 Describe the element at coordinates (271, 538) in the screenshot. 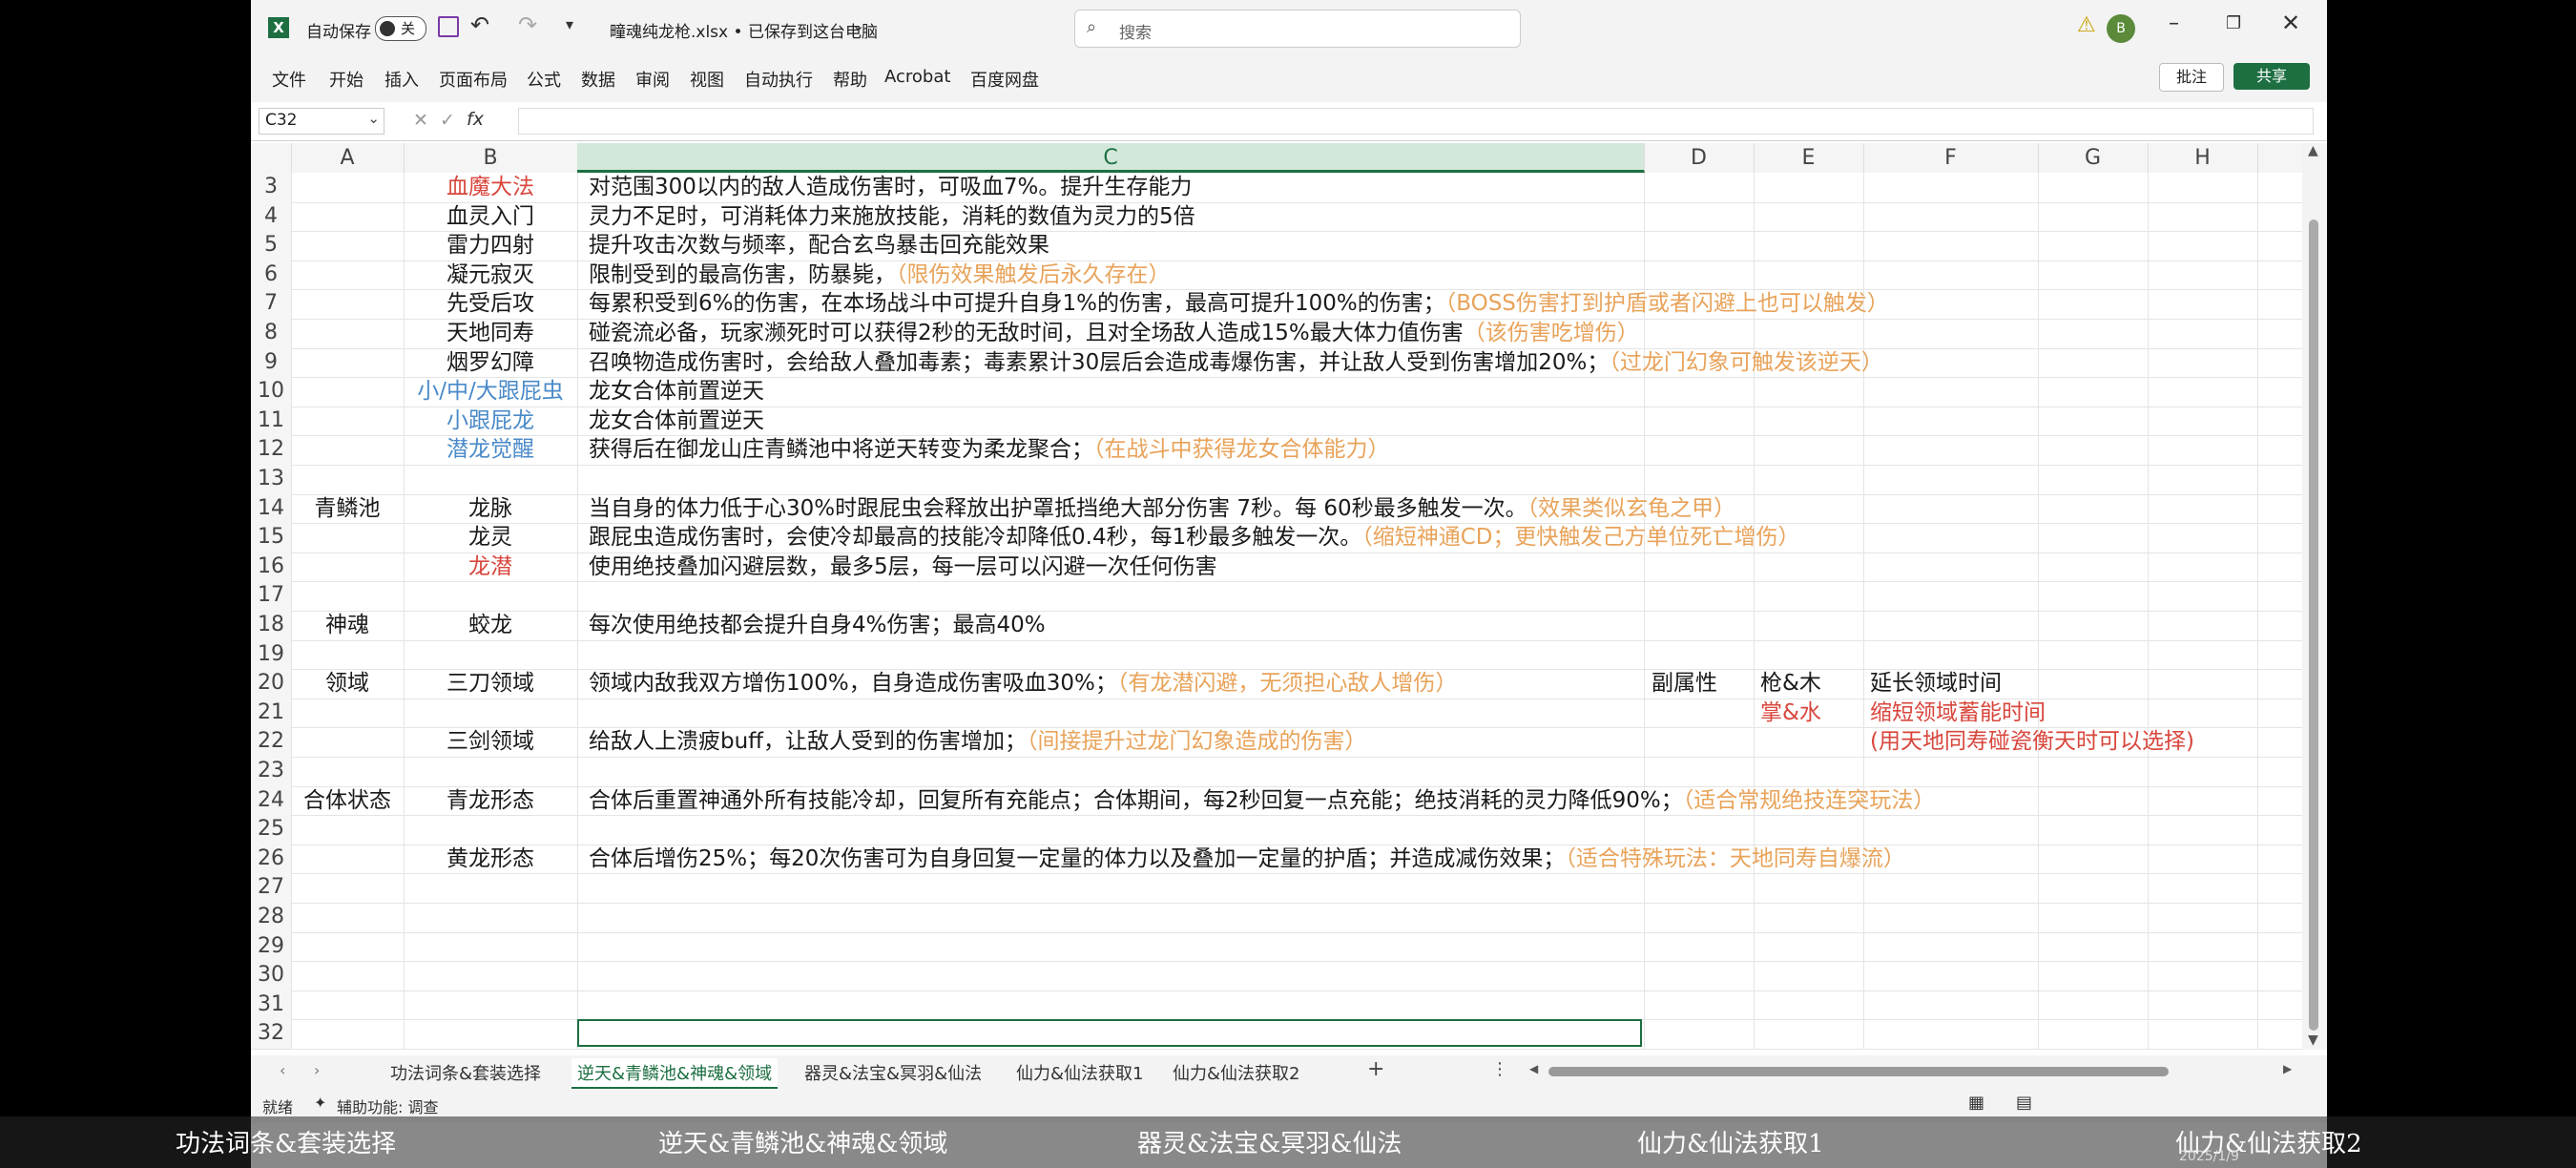

I see `row-header: 15` at that location.